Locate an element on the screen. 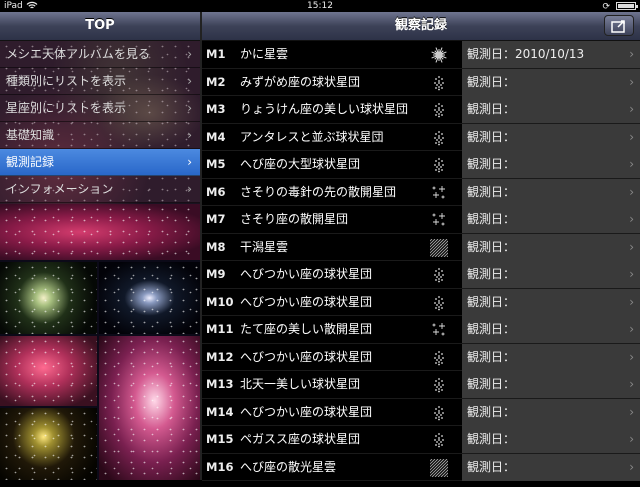  menu-item-label: 基礎知識 is located at coordinates (30, 135).